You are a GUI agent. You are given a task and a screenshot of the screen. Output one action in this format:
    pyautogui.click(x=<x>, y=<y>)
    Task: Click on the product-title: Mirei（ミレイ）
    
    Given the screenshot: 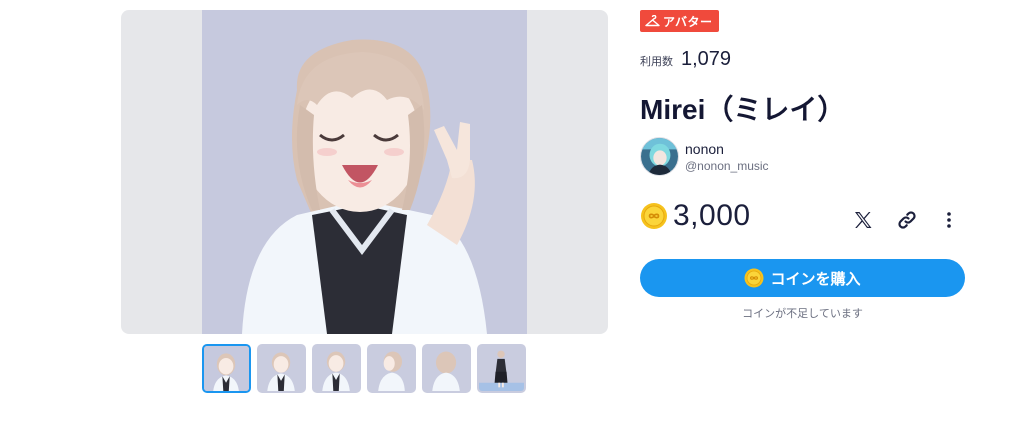 What is the action you would take?
    pyautogui.click(x=743, y=109)
    